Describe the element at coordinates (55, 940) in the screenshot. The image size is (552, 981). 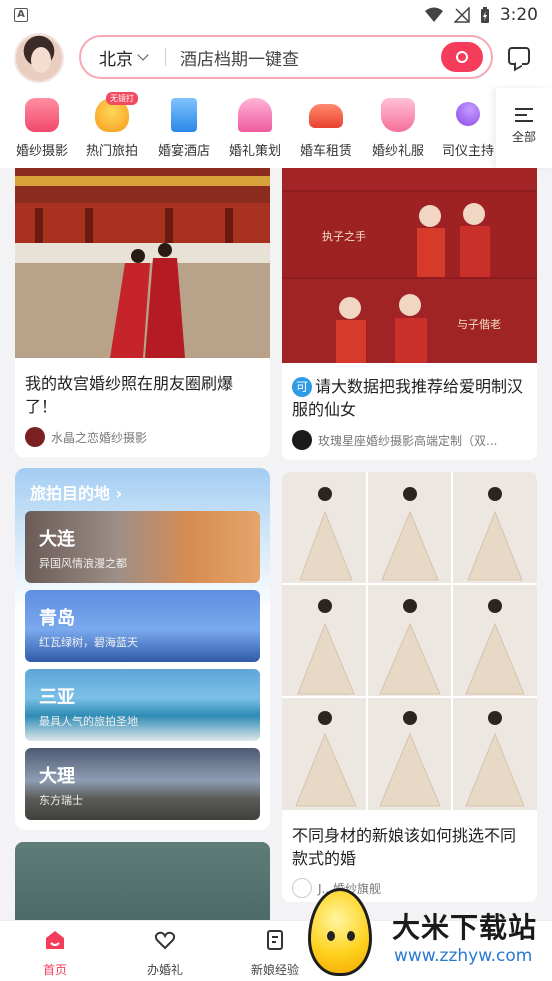
I see `home-icon` at that location.